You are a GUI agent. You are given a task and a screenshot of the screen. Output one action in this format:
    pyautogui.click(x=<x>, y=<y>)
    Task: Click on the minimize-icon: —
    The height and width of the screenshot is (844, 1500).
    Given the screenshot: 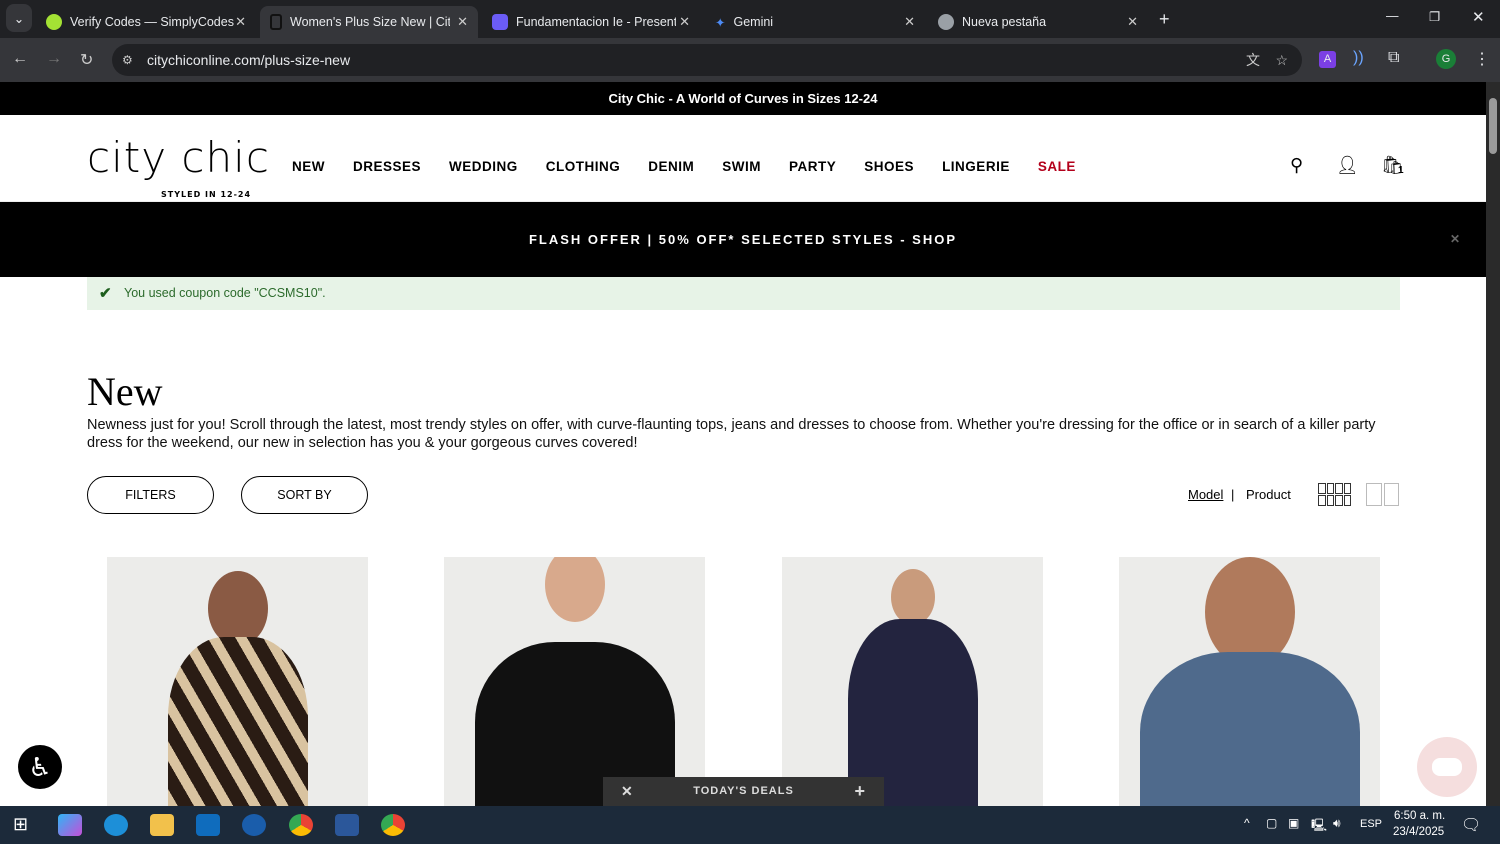 What is the action you would take?
    pyautogui.click(x=1392, y=16)
    